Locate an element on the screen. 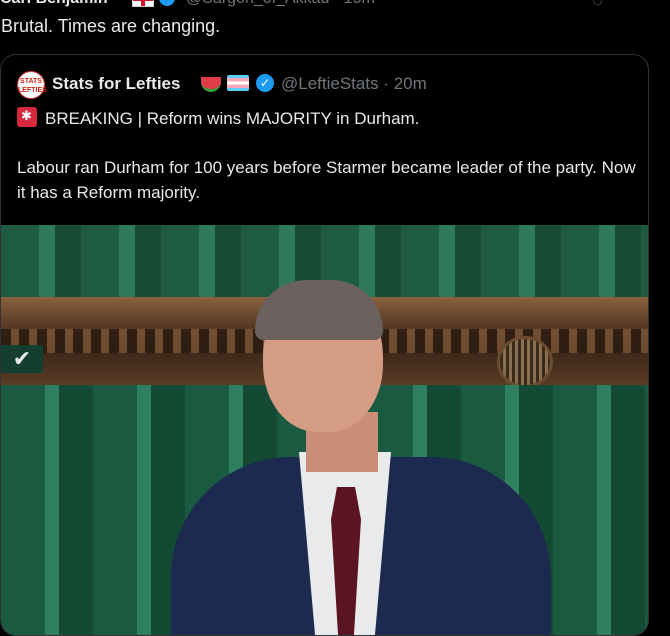  outer-author-name: Carl Benjamin is located at coordinates (54, 4).